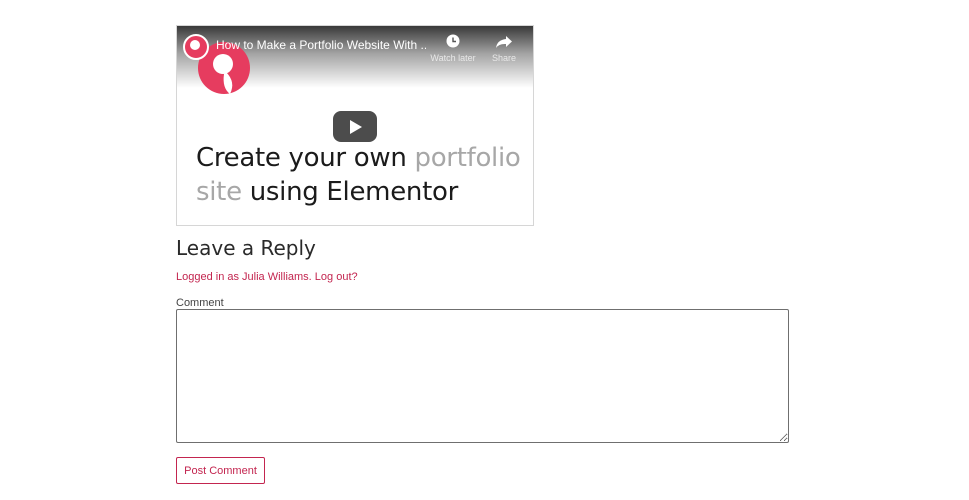 The width and height of the screenshot is (969, 500). I want to click on headline-part-3: site, so click(219, 192).